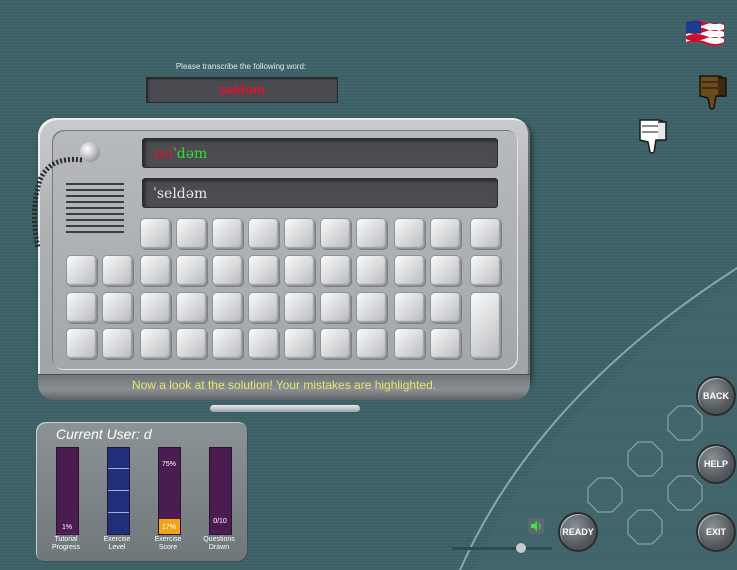 Image resolution: width=737 pixels, height=570 pixels. What do you see at coordinates (117, 543) in the screenshot?
I see `exercise-level-label: Exercise Level` at bounding box center [117, 543].